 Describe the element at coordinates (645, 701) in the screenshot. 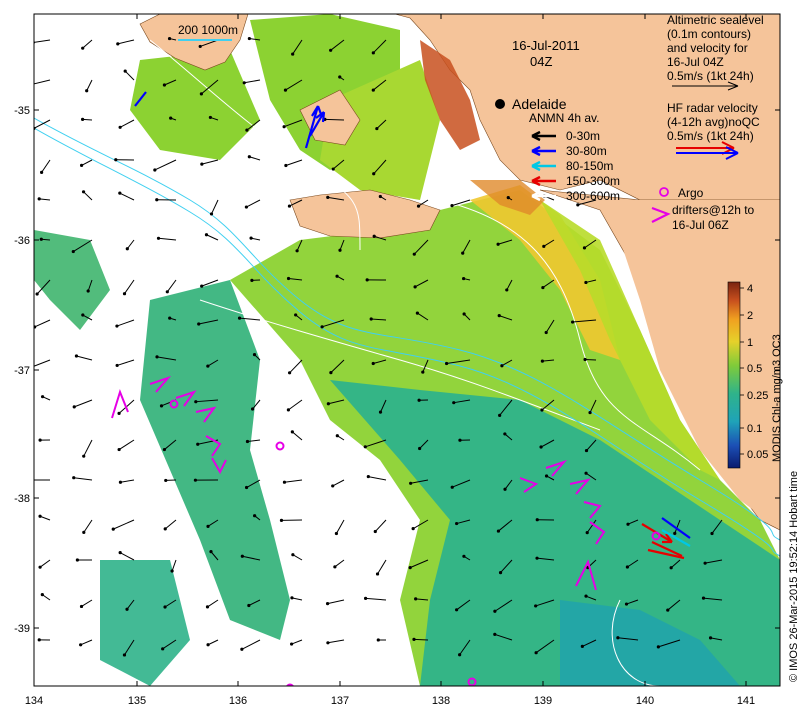

I see `x-tick-label: 140` at that location.